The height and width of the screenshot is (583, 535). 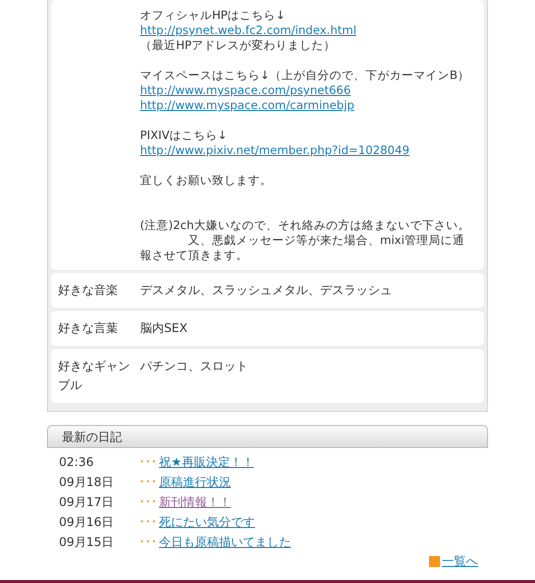 What do you see at coordinates (87, 542) in the screenshot?
I see `entry-date: 09月15日` at bounding box center [87, 542].